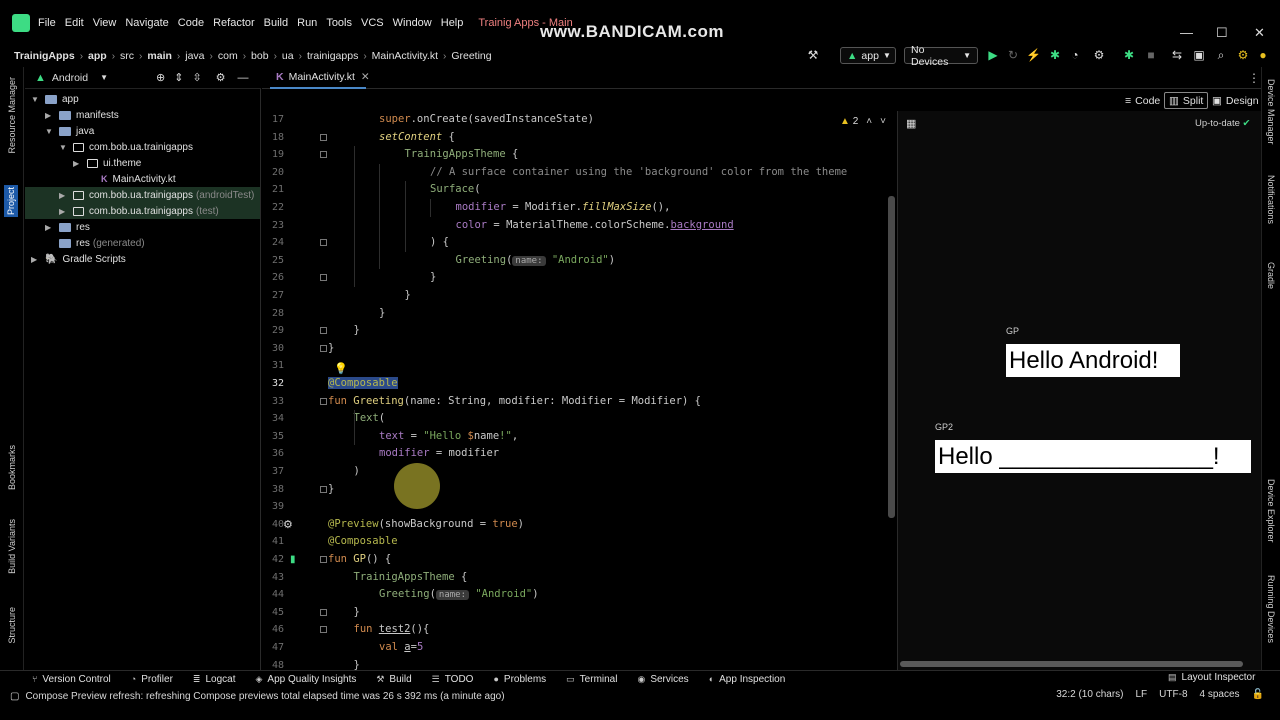 Image resolution: width=1280 pixels, height=720 pixels. What do you see at coordinates (12, 115) in the screenshot?
I see `resource-manager-tab: Resource Manager` at bounding box center [12, 115].